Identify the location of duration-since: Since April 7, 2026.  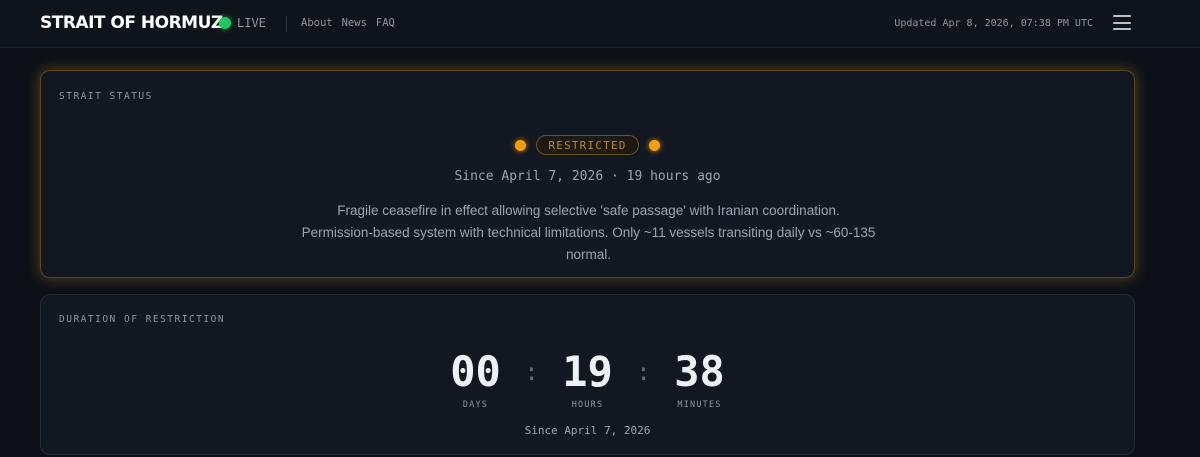
(587, 430).